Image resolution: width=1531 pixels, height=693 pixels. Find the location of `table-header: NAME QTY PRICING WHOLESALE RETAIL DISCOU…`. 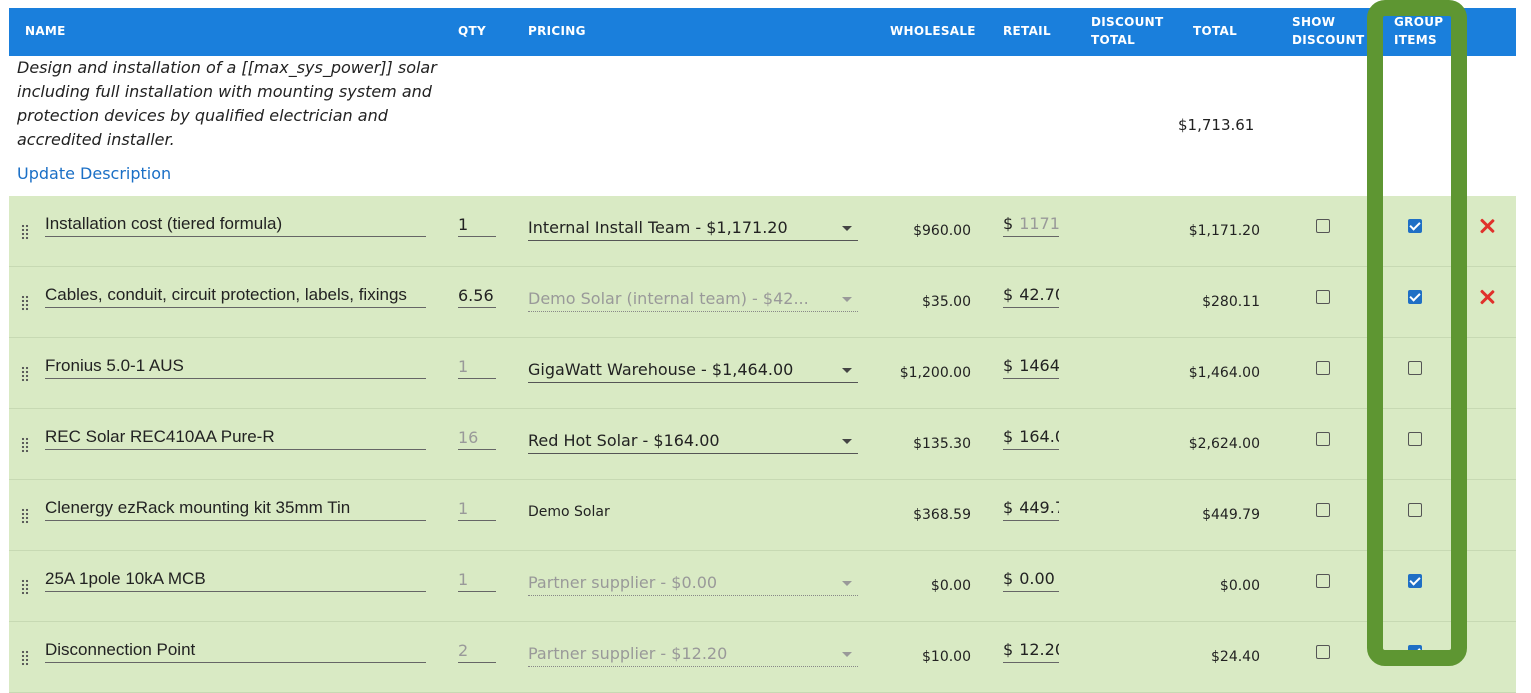

table-header: NAME QTY PRICING WHOLESALE RETAIL DISCOU… is located at coordinates (762, 32).